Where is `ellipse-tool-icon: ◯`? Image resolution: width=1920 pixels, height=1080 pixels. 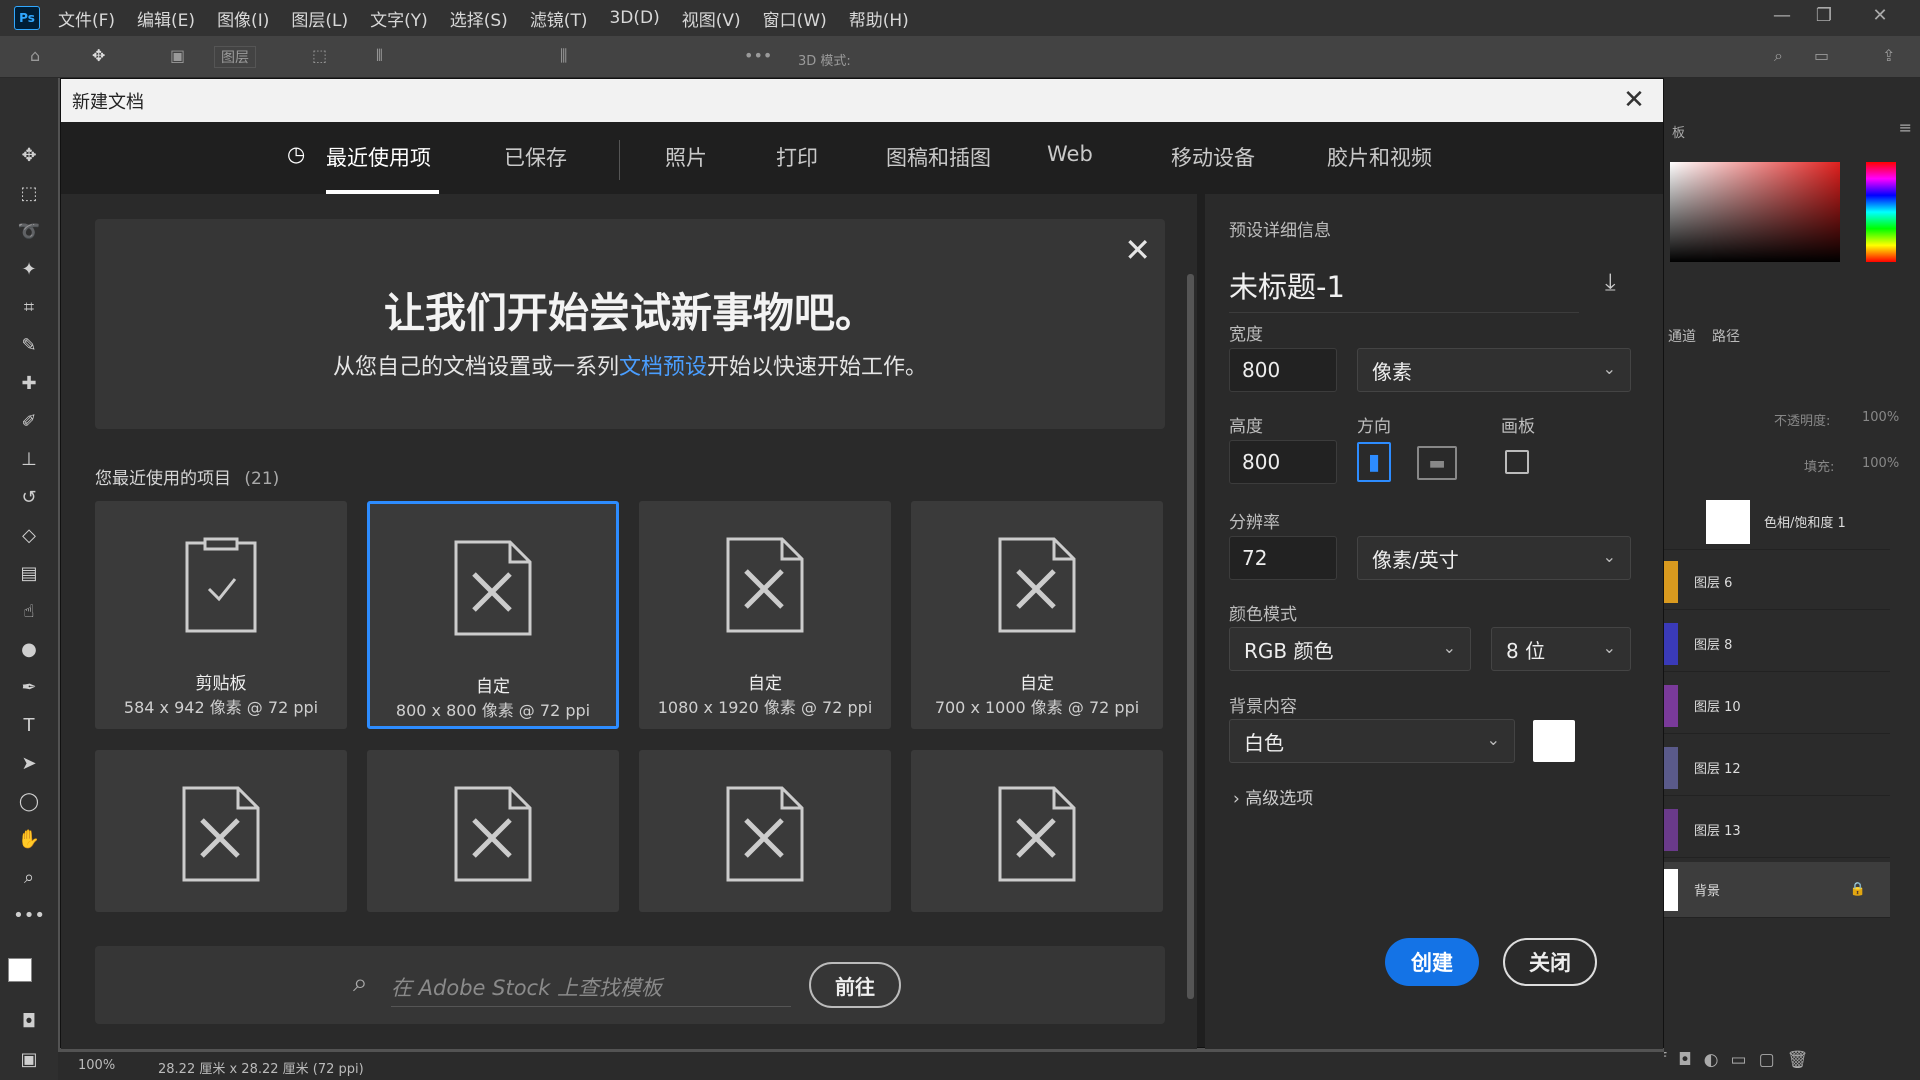 ellipse-tool-icon: ◯ is located at coordinates (29, 801).